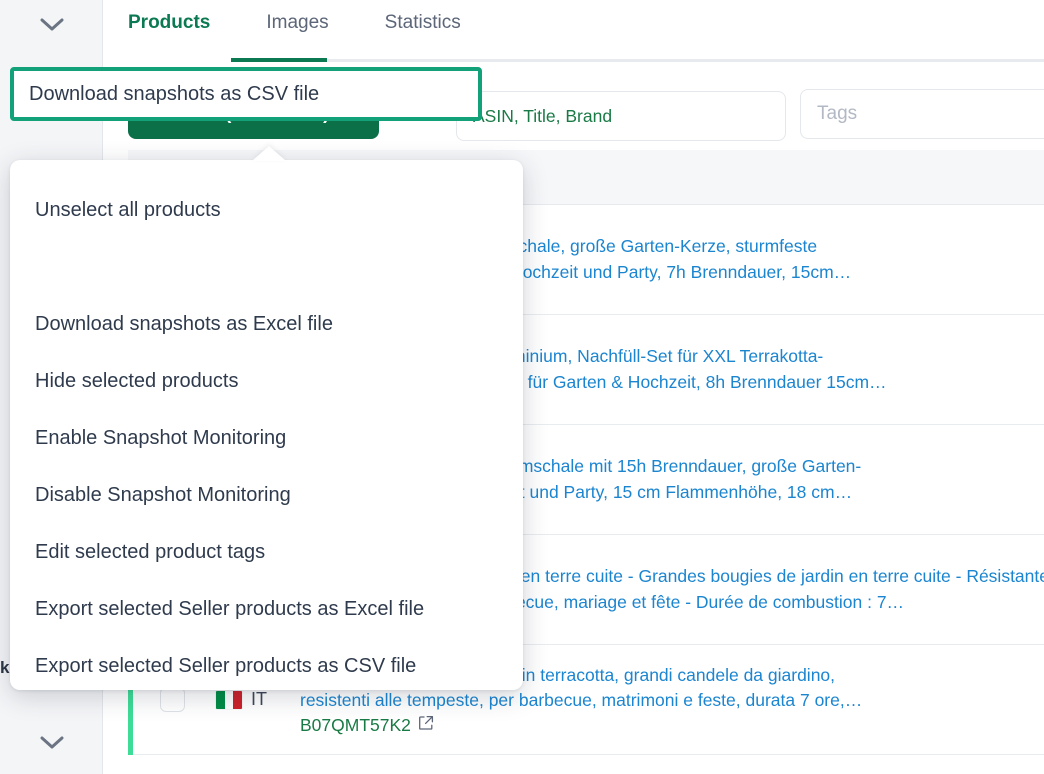 The image size is (1044, 774). Describe the element at coordinates (297, 31) in the screenshot. I see `tab-images: Images` at that location.